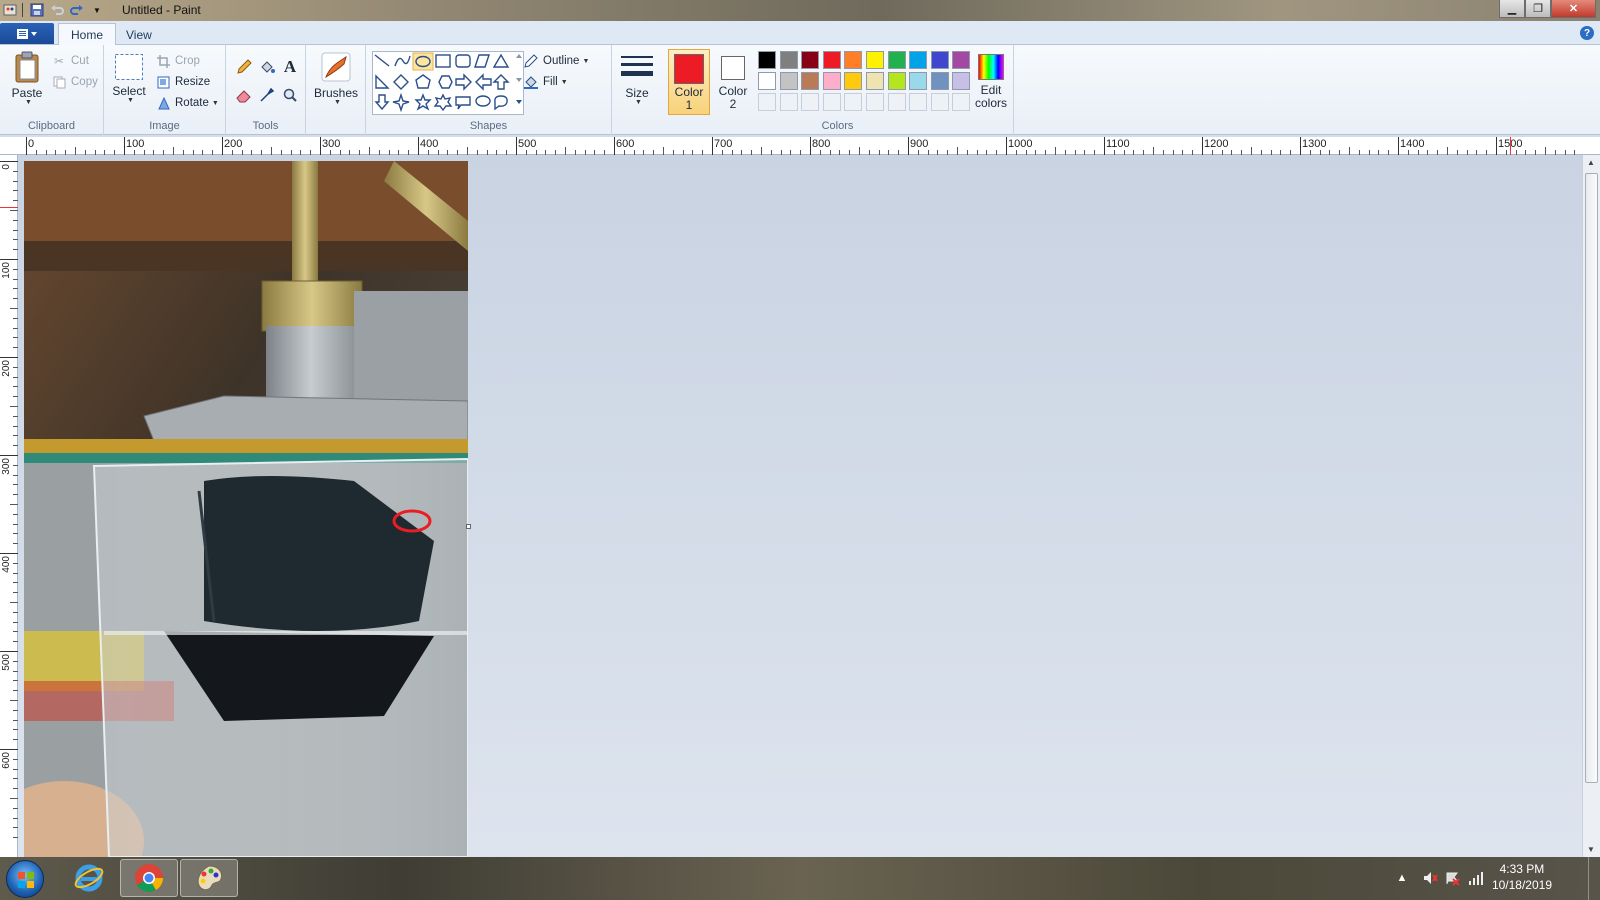 The height and width of the screenshot is (900, 1600). Describe the element at coordinates (130, 100) in the screenshot. I see `select-dropdown-icon: ▼` at that location.